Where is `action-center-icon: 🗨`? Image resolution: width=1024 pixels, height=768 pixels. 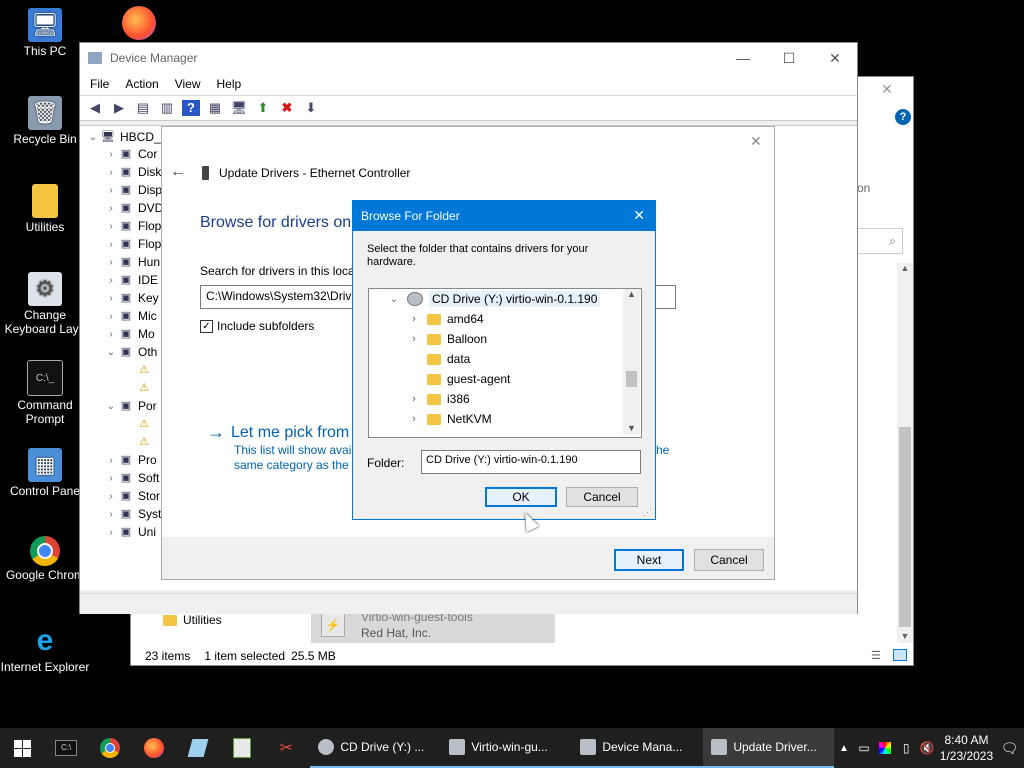 action-center-icon: 🗨 is located at coordinates (1009, 748).